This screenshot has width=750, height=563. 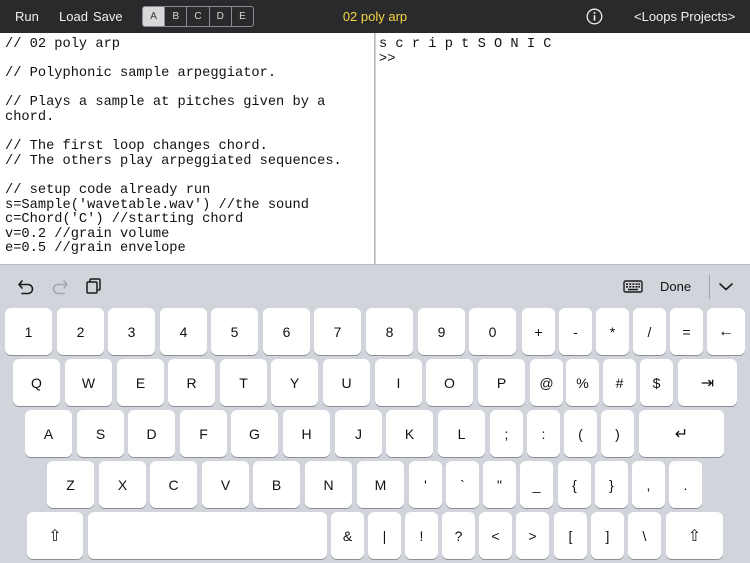 What do you see at coordinates (611, 484) in the screenshot?
I see `key-close-brace: }` at bounding box center [611, 484].